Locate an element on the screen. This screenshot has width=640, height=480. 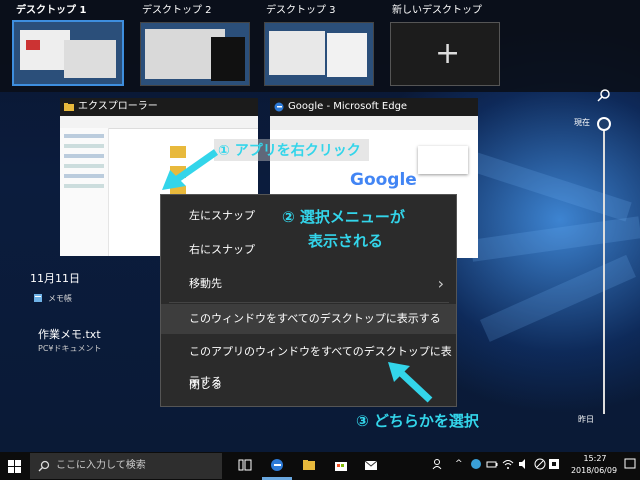
people-icon is located at coordinates (438, 464).